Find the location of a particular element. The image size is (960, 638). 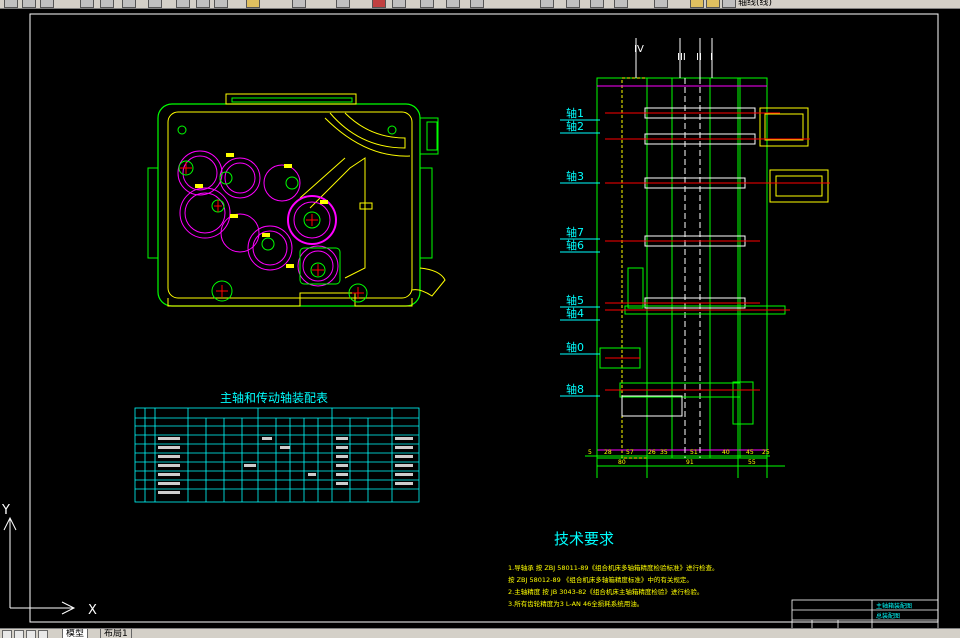

shaft-label: 轴7 is located at coordinates (575, 232).